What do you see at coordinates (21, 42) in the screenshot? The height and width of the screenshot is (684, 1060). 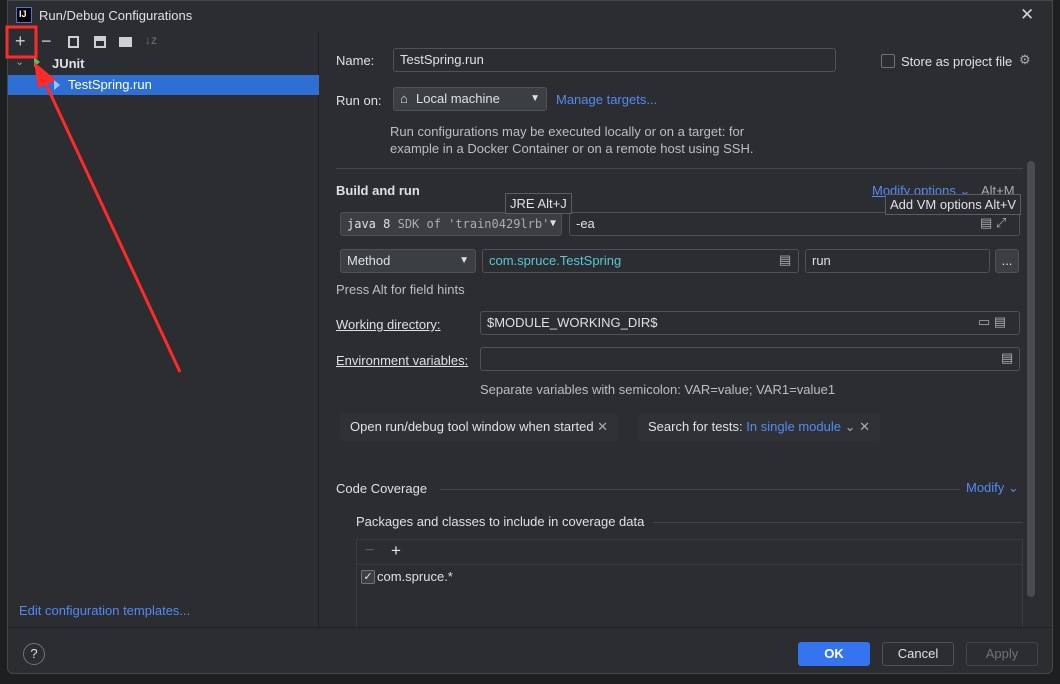 I see `annotation-highlight-box` at bounding box center [21, 42].